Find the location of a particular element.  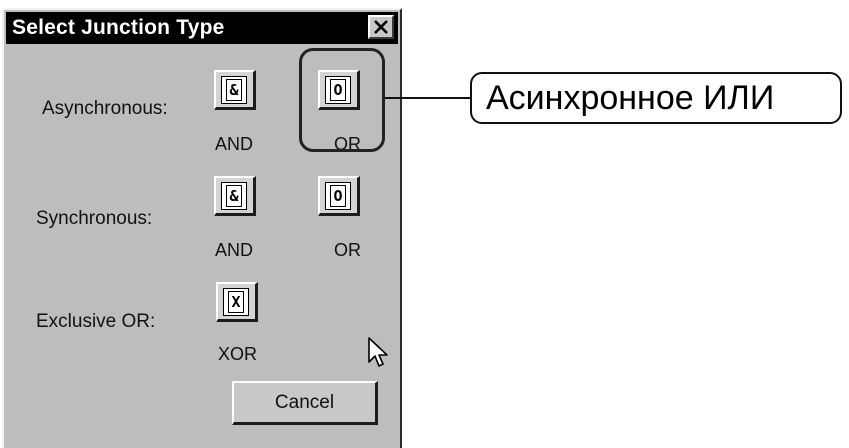

async-and-button: & is located at coordinates (235, 90).